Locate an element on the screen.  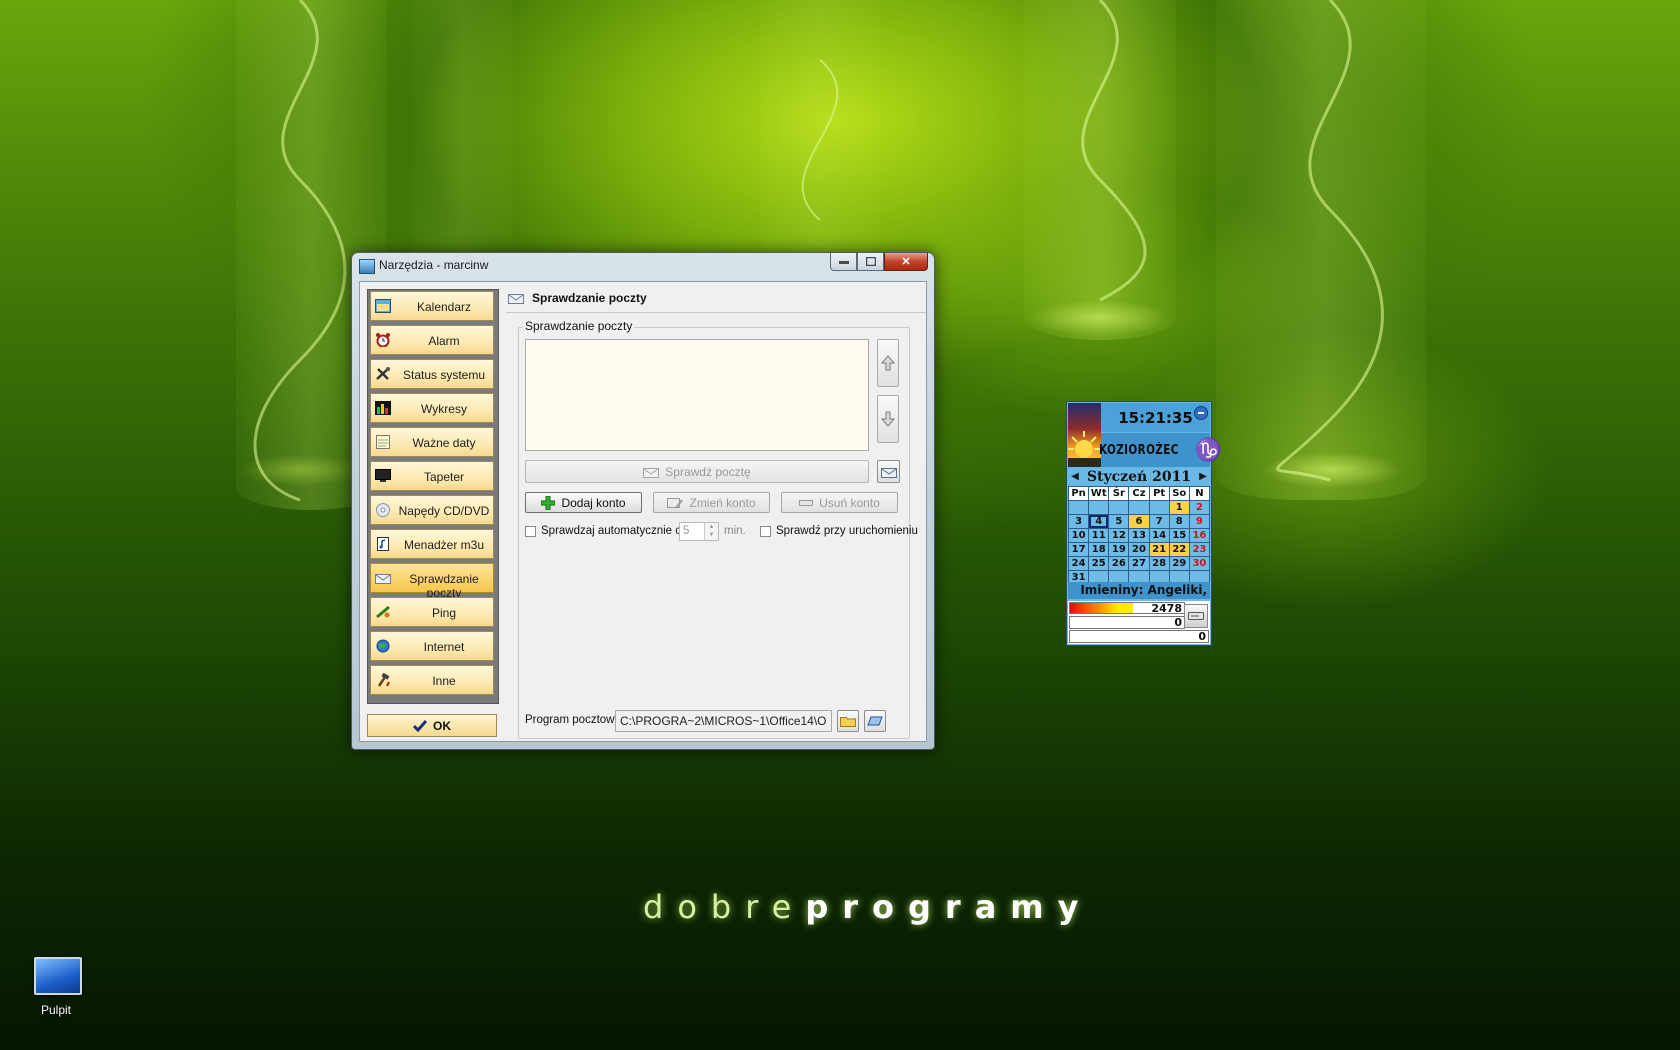
sidebar-item-label: Ping is located at coordinates (444, 613).